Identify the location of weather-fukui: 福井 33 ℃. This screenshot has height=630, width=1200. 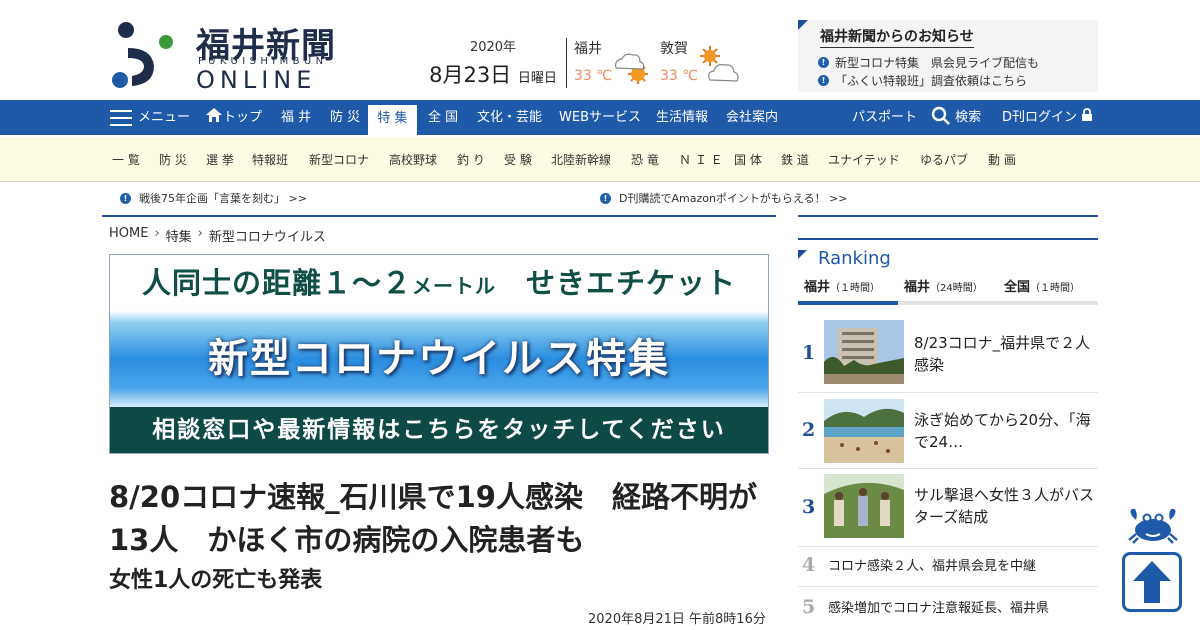
(614, 63).